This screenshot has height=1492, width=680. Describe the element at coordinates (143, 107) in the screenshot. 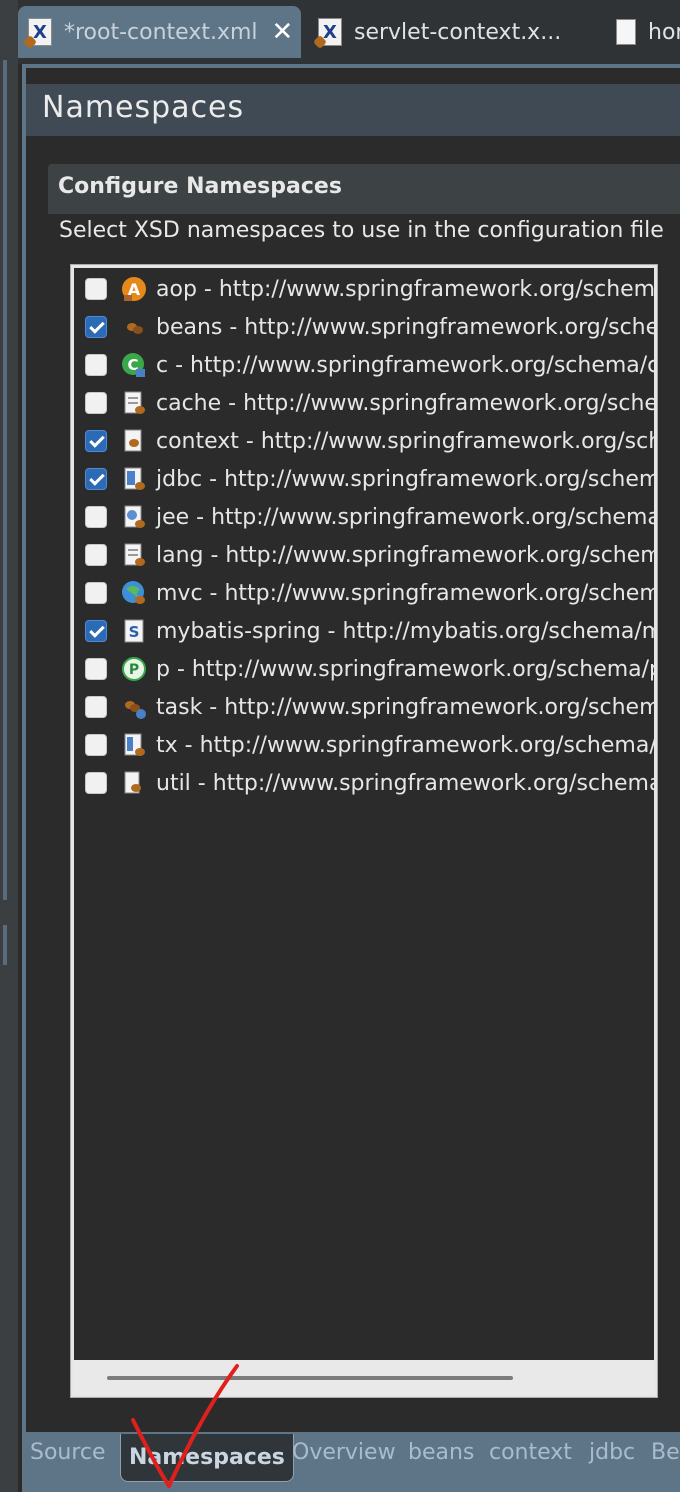

I see `page-title: Namespaces` at that location.